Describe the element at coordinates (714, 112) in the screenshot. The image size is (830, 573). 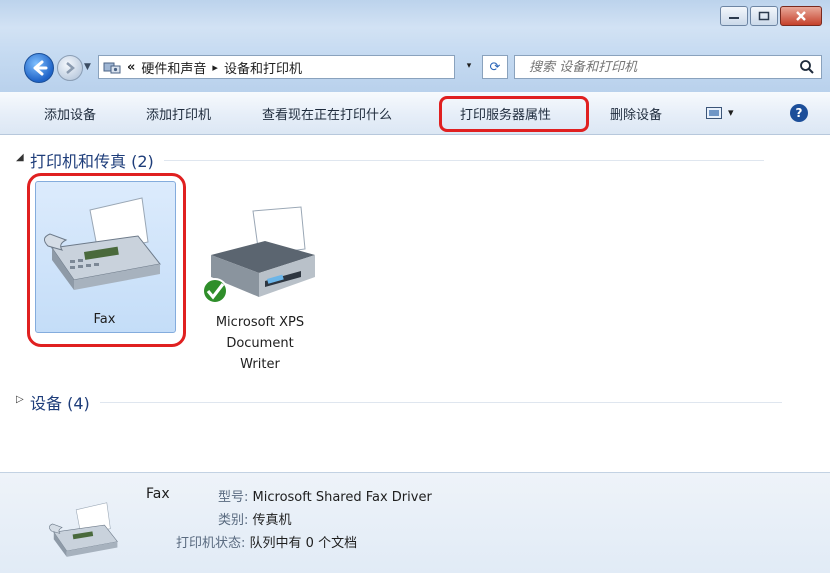
I see `view-icon` at that location.